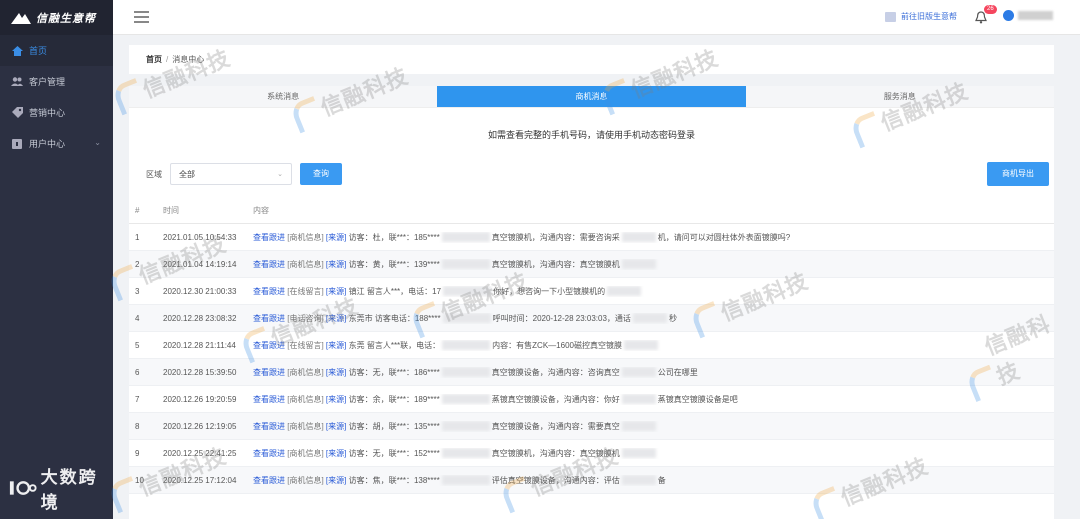 This screenshot has height=519, width=1080. Describe the element at coordinates (394, 318) in the screenshot. I see `message-text-a: 东莞市 访客电话：188****` at that location.